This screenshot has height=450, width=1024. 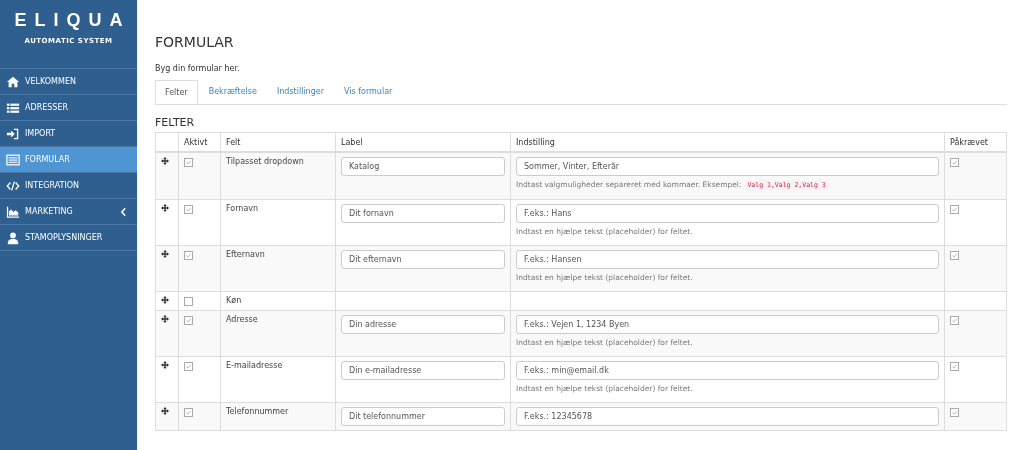 What do you see at coordinates (13, 211) in the screenshot?
I see `area-chart-icon` at bounding box center [13, 211].